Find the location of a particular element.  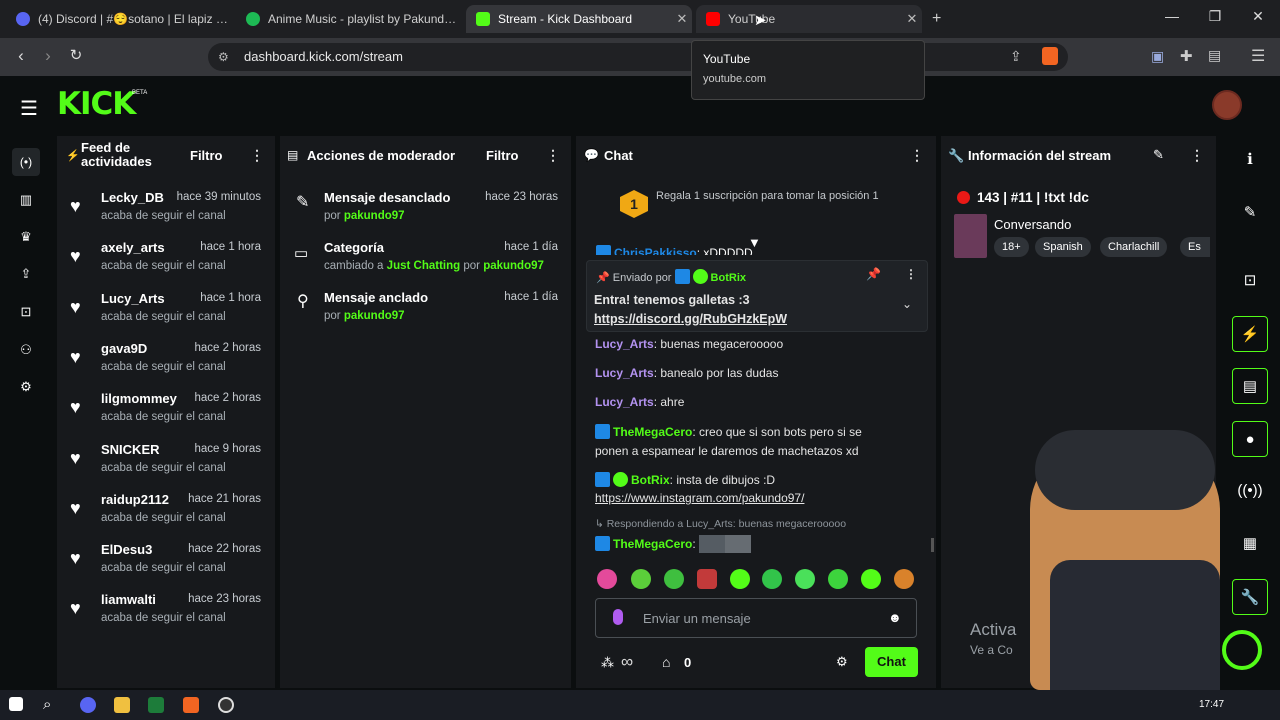

extensions-icon: ✚ is located at coordinates (1186, 56).